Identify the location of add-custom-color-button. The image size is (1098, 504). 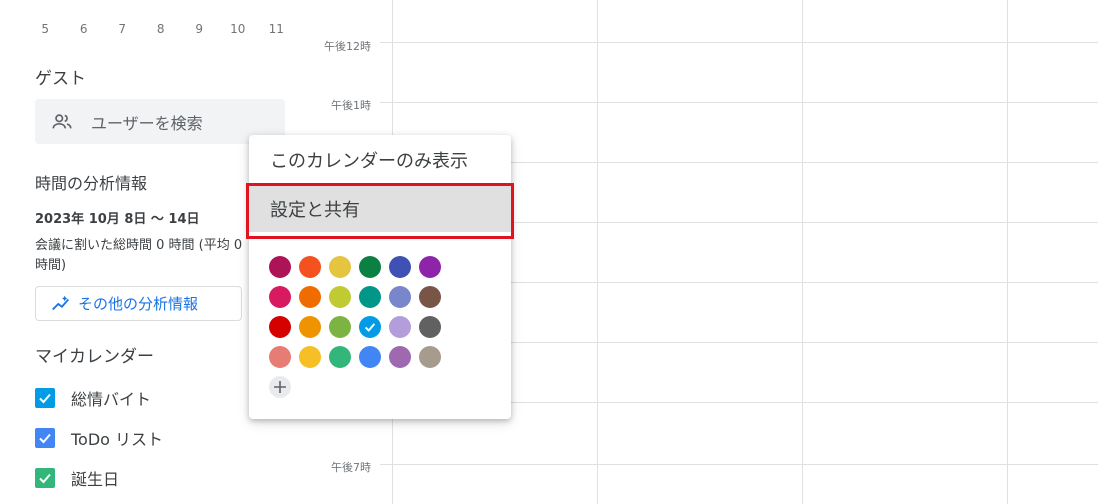
(280, 387).